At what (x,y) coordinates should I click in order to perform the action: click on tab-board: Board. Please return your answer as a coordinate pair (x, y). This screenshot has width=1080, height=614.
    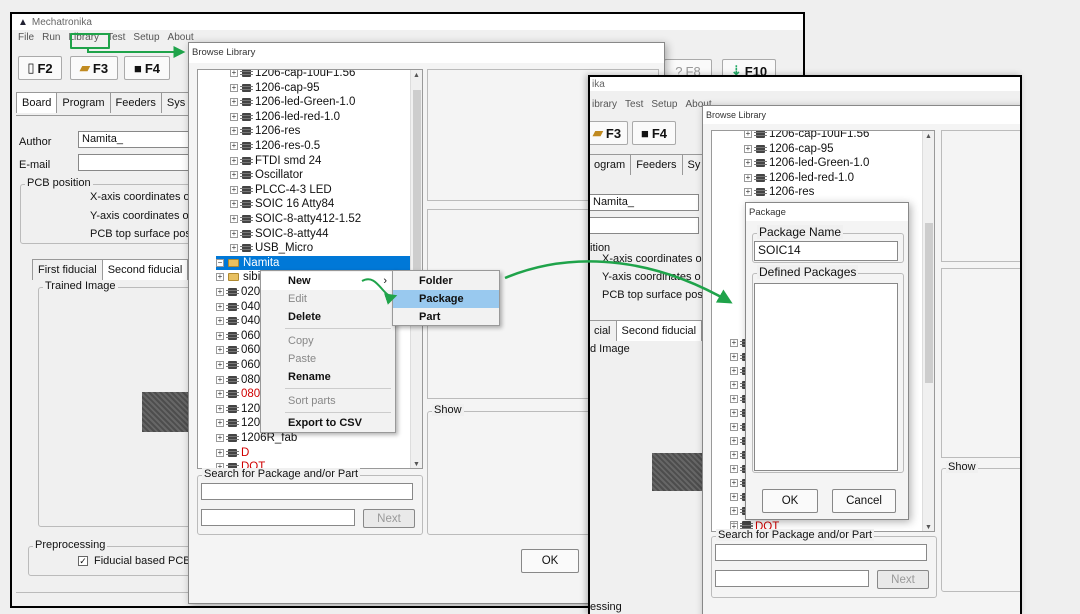
    Looking at the image, I should click on (37, 102).